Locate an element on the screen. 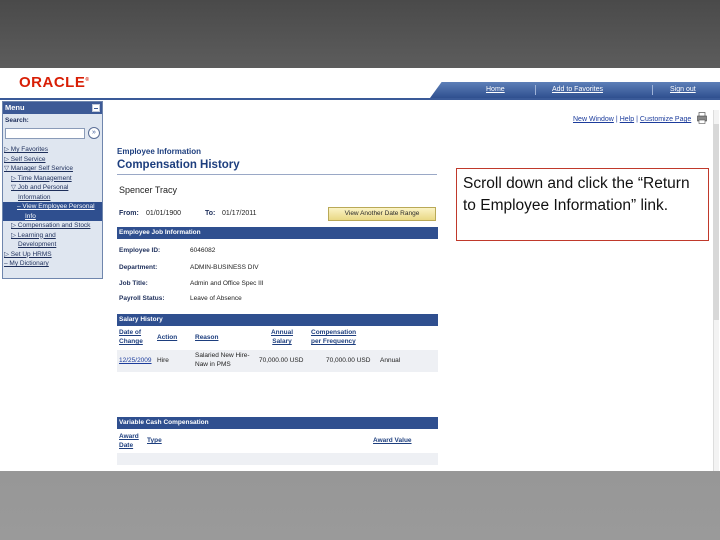  to-date-value: 01/17/2011 is located at coordinates (239, 213).